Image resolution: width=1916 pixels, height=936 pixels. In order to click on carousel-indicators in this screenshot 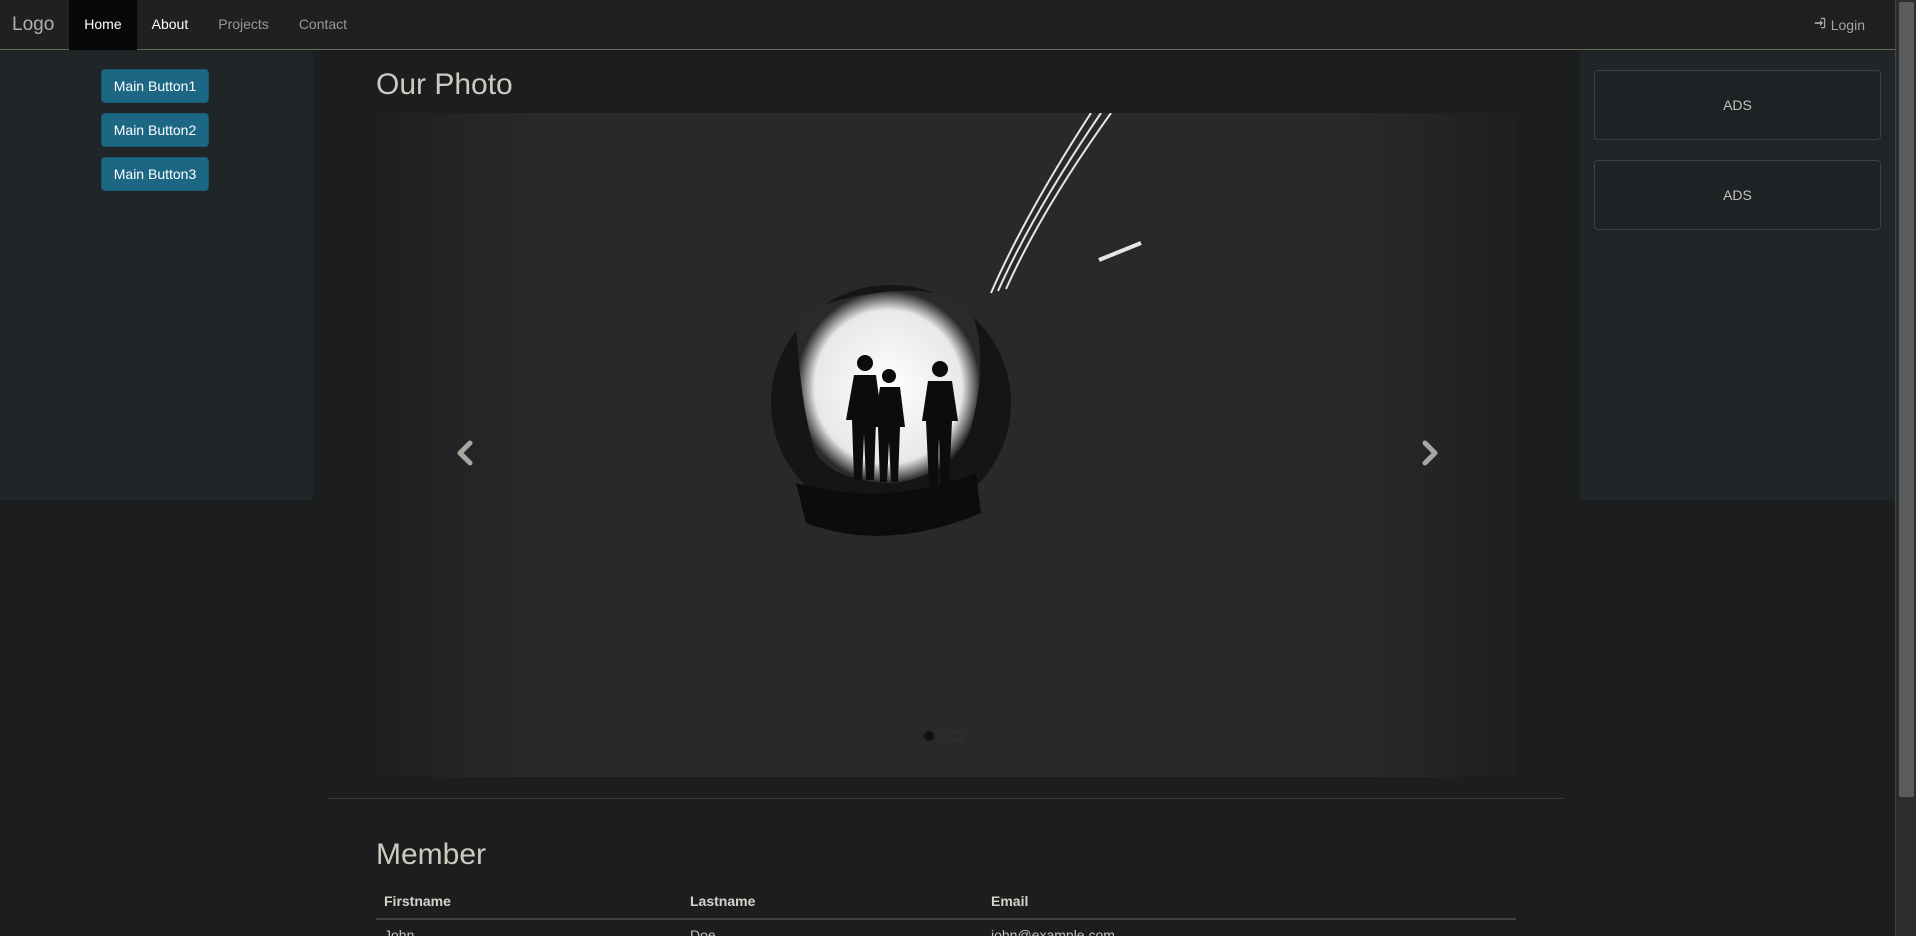, I will do `click(943, 736)`.